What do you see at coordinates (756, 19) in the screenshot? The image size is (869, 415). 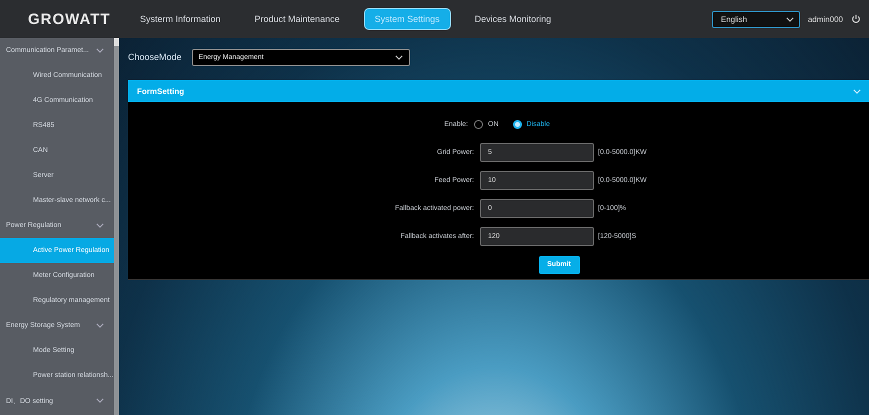 I see `language-select: English` at bounding box center [756, 19].